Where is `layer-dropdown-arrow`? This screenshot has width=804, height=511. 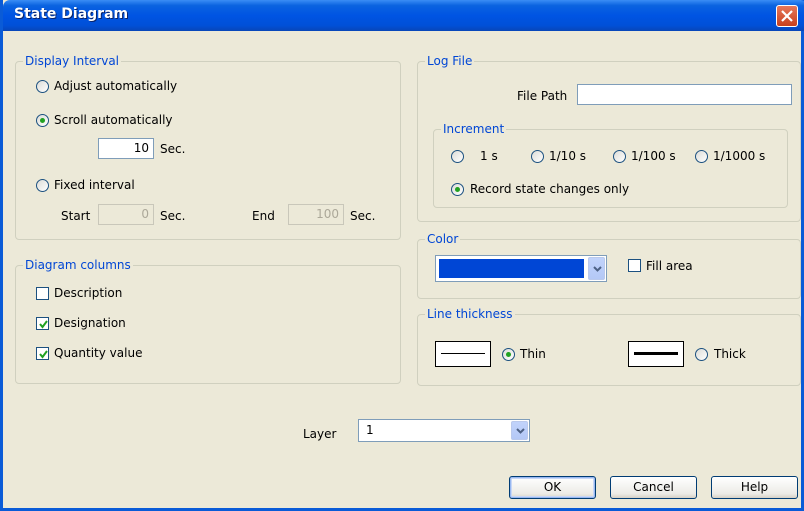 layer-dropdown-arrow is located at coordinates (519, 430).